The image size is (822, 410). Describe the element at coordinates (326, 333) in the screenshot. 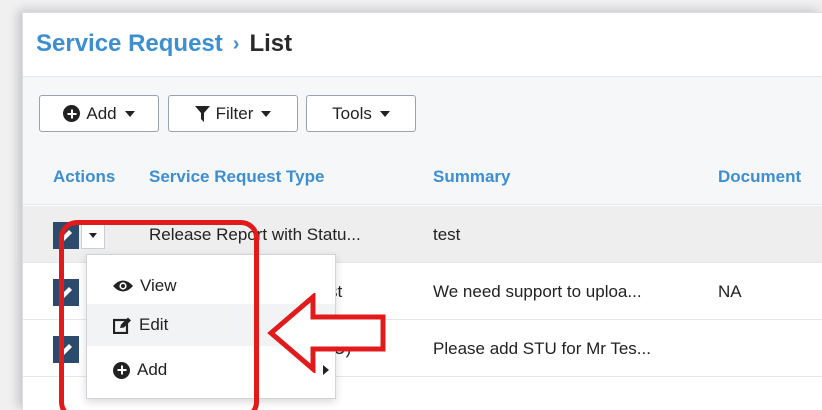

I see `annotation-arrow` at that location.